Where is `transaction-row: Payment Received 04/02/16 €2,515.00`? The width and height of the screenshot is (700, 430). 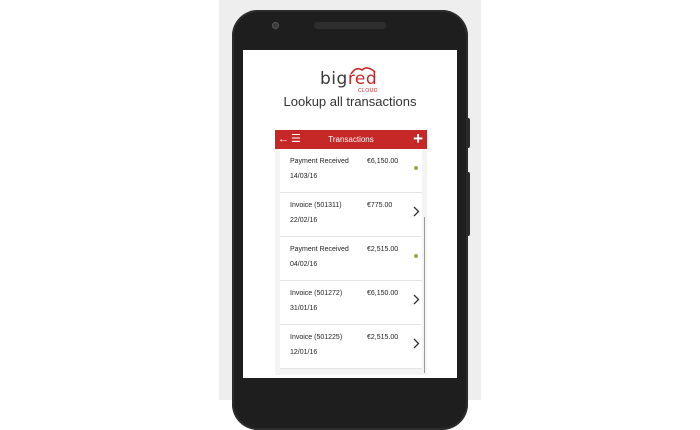 transaction-row: Payment Received 04/02/16 €2,515.00 is located at coordinates (351, 259).